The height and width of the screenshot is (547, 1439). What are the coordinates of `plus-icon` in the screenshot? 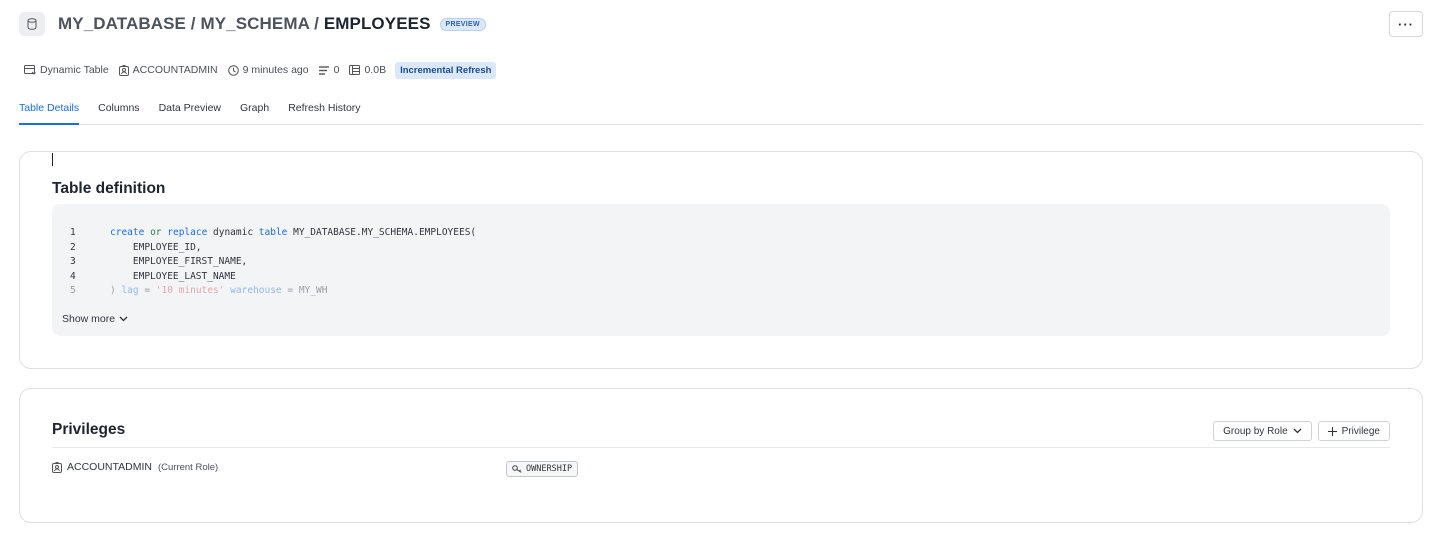 It's located at (1332, 431).